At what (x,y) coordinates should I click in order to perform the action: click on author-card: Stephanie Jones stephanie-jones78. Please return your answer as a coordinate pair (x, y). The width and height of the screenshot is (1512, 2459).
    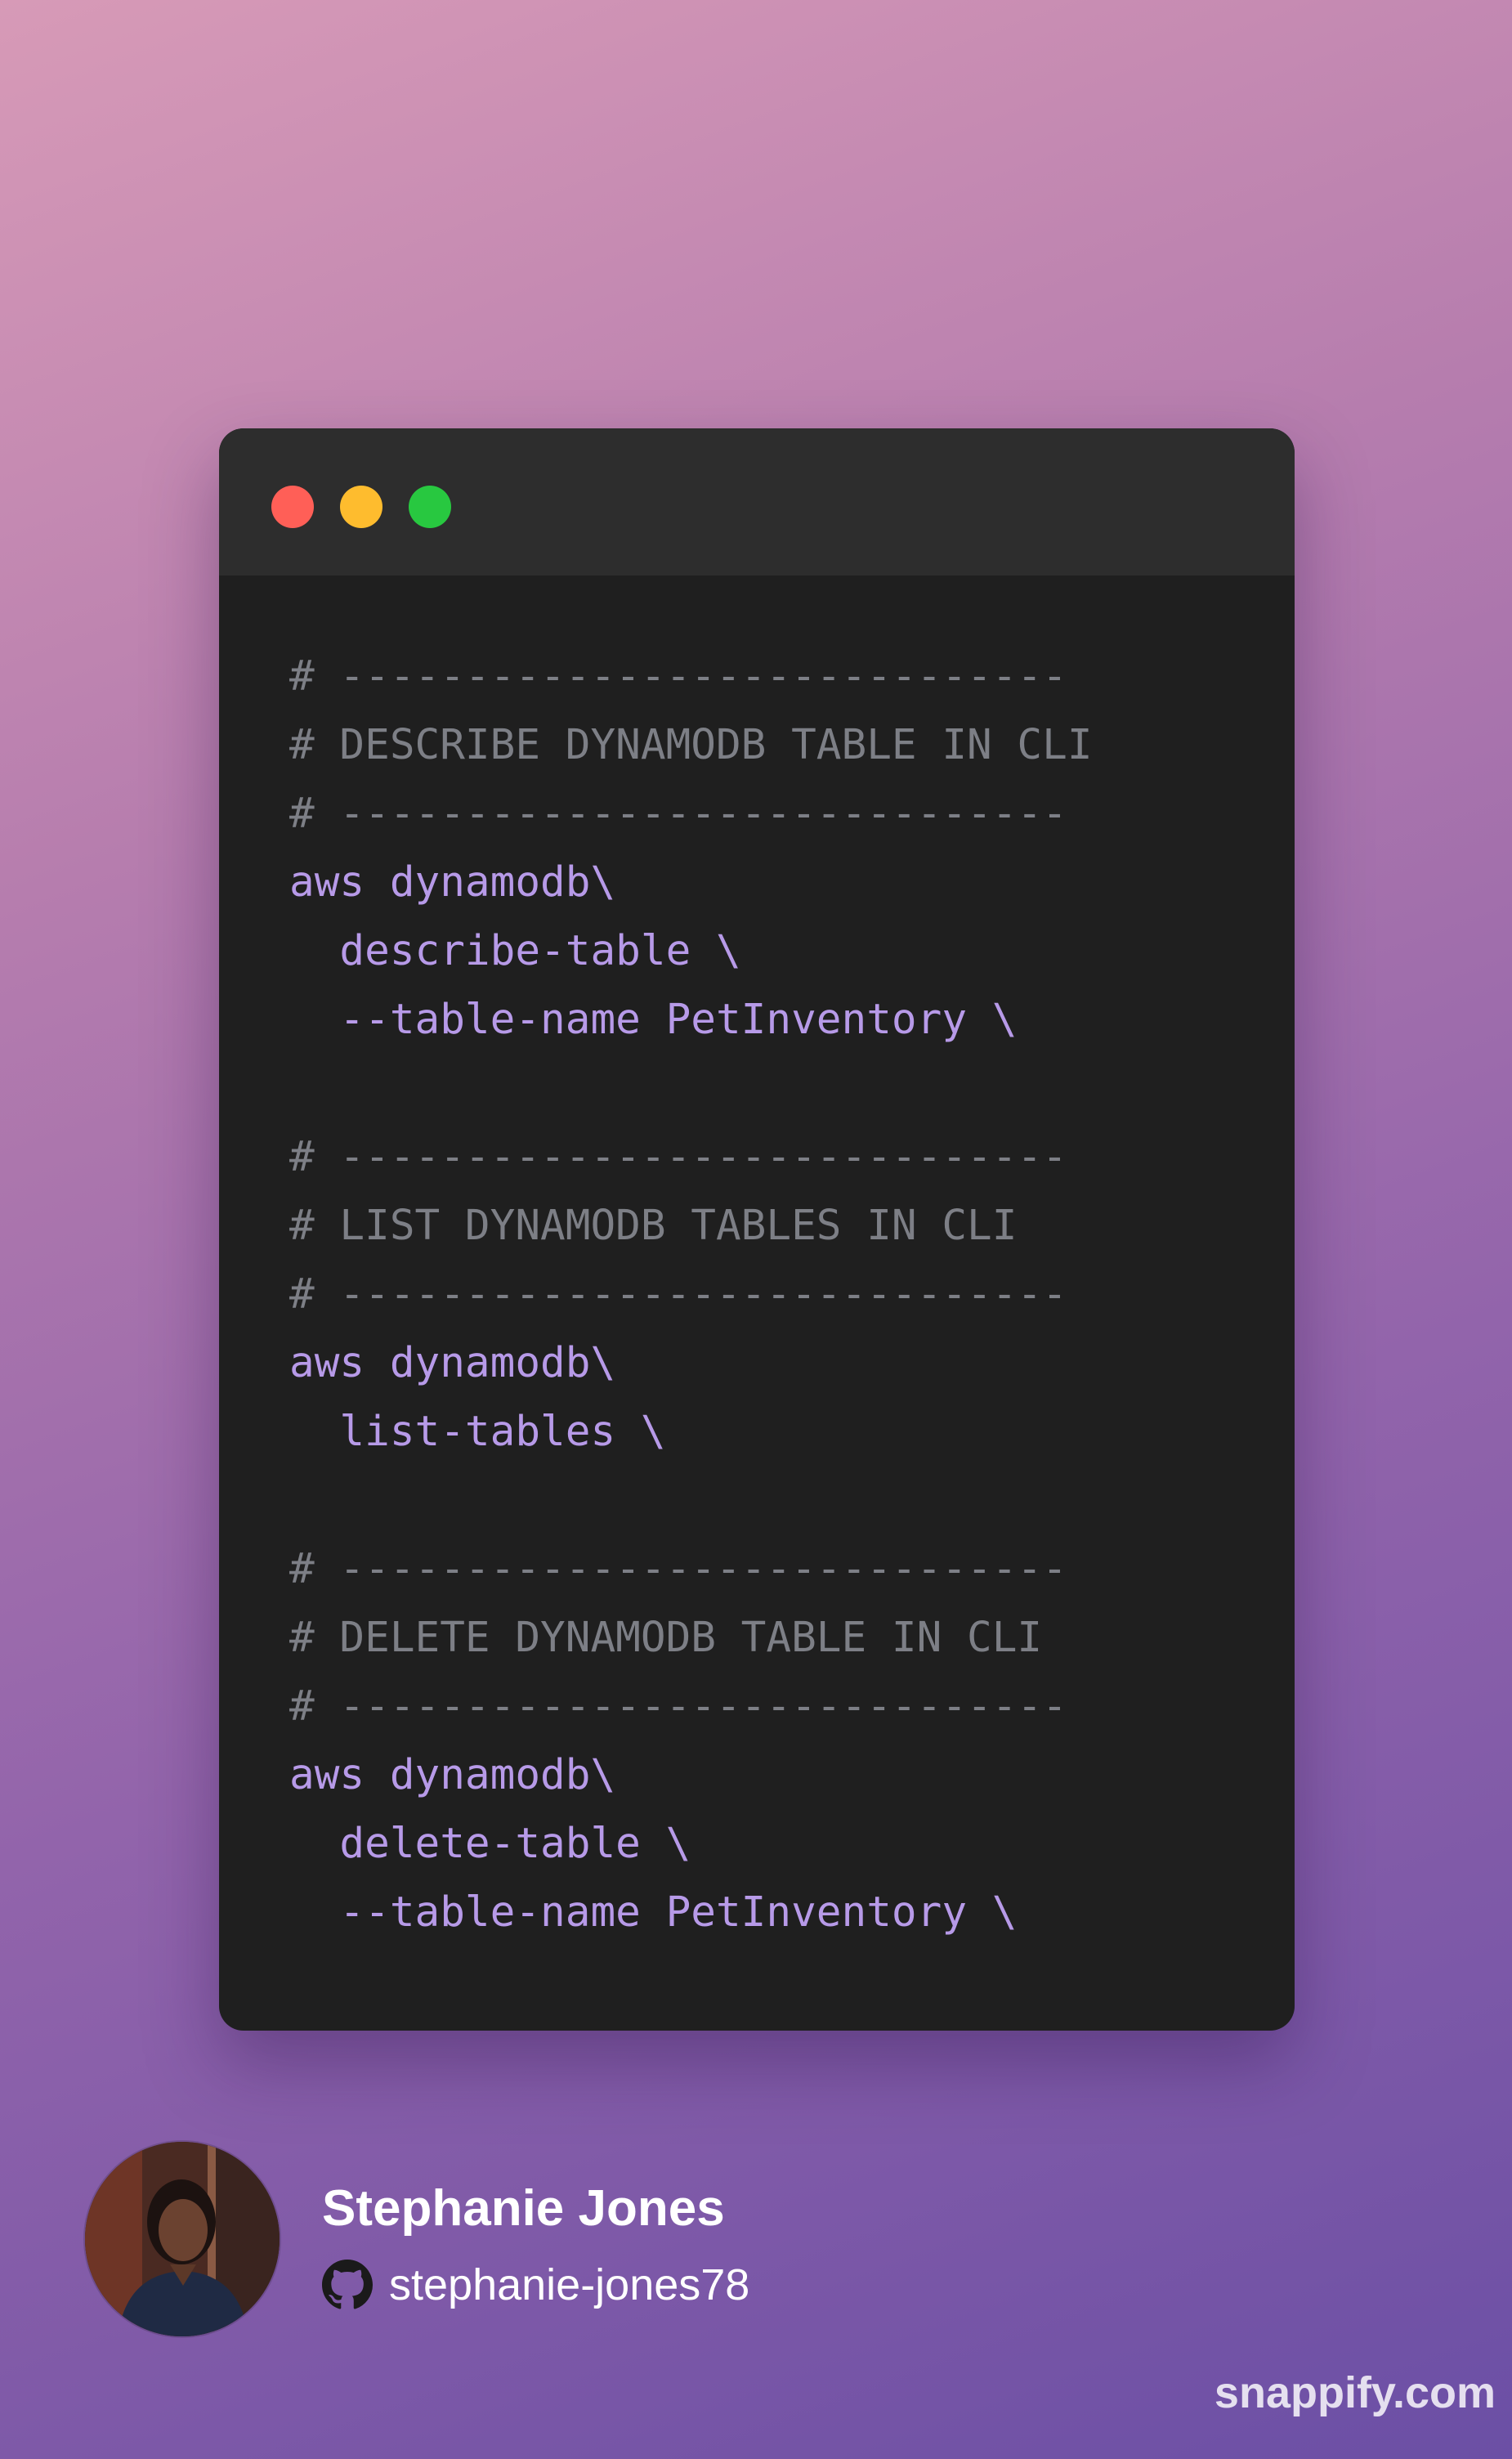
    Looking at the image, I should click on (493, 2240).